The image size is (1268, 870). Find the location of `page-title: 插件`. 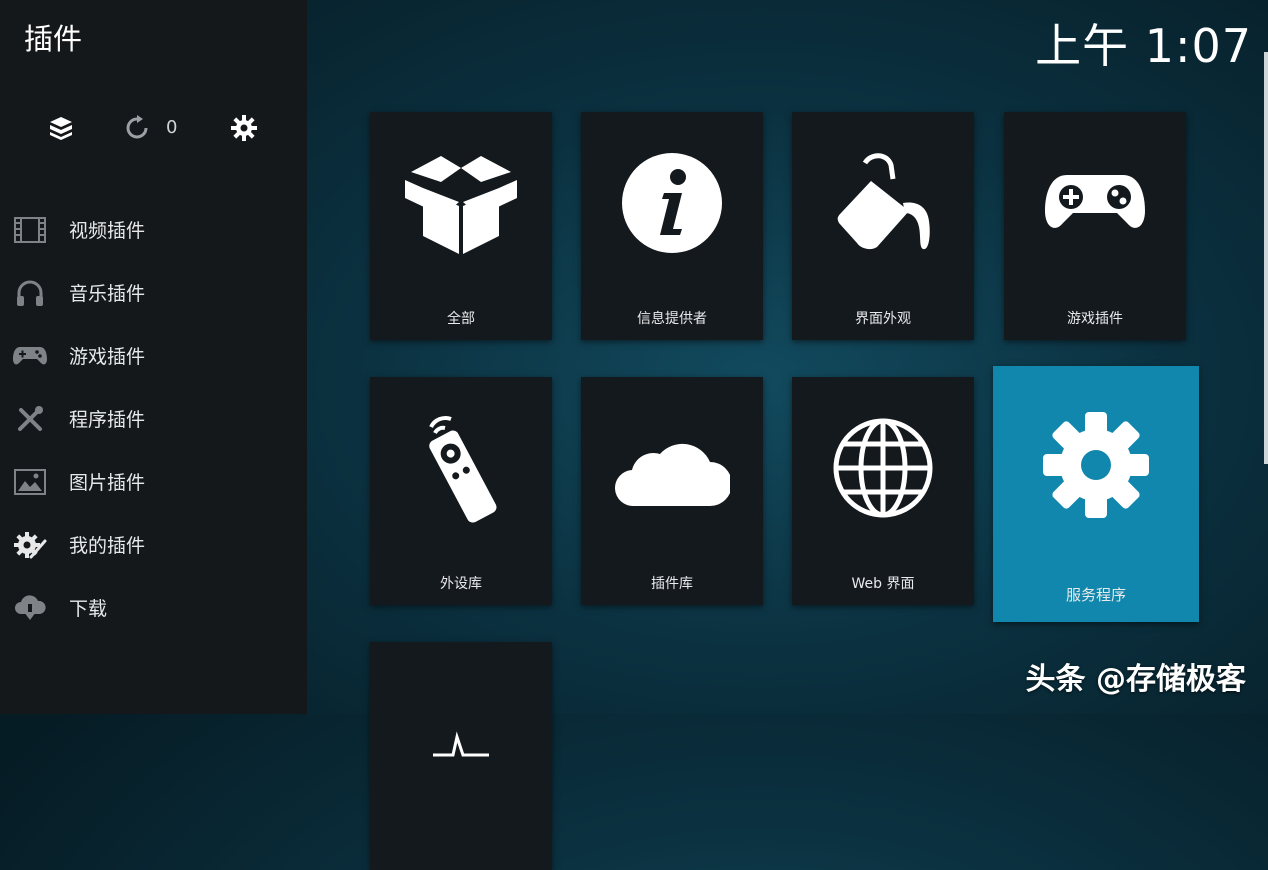

page-title: 插件 is located at coordinates (53, 39).